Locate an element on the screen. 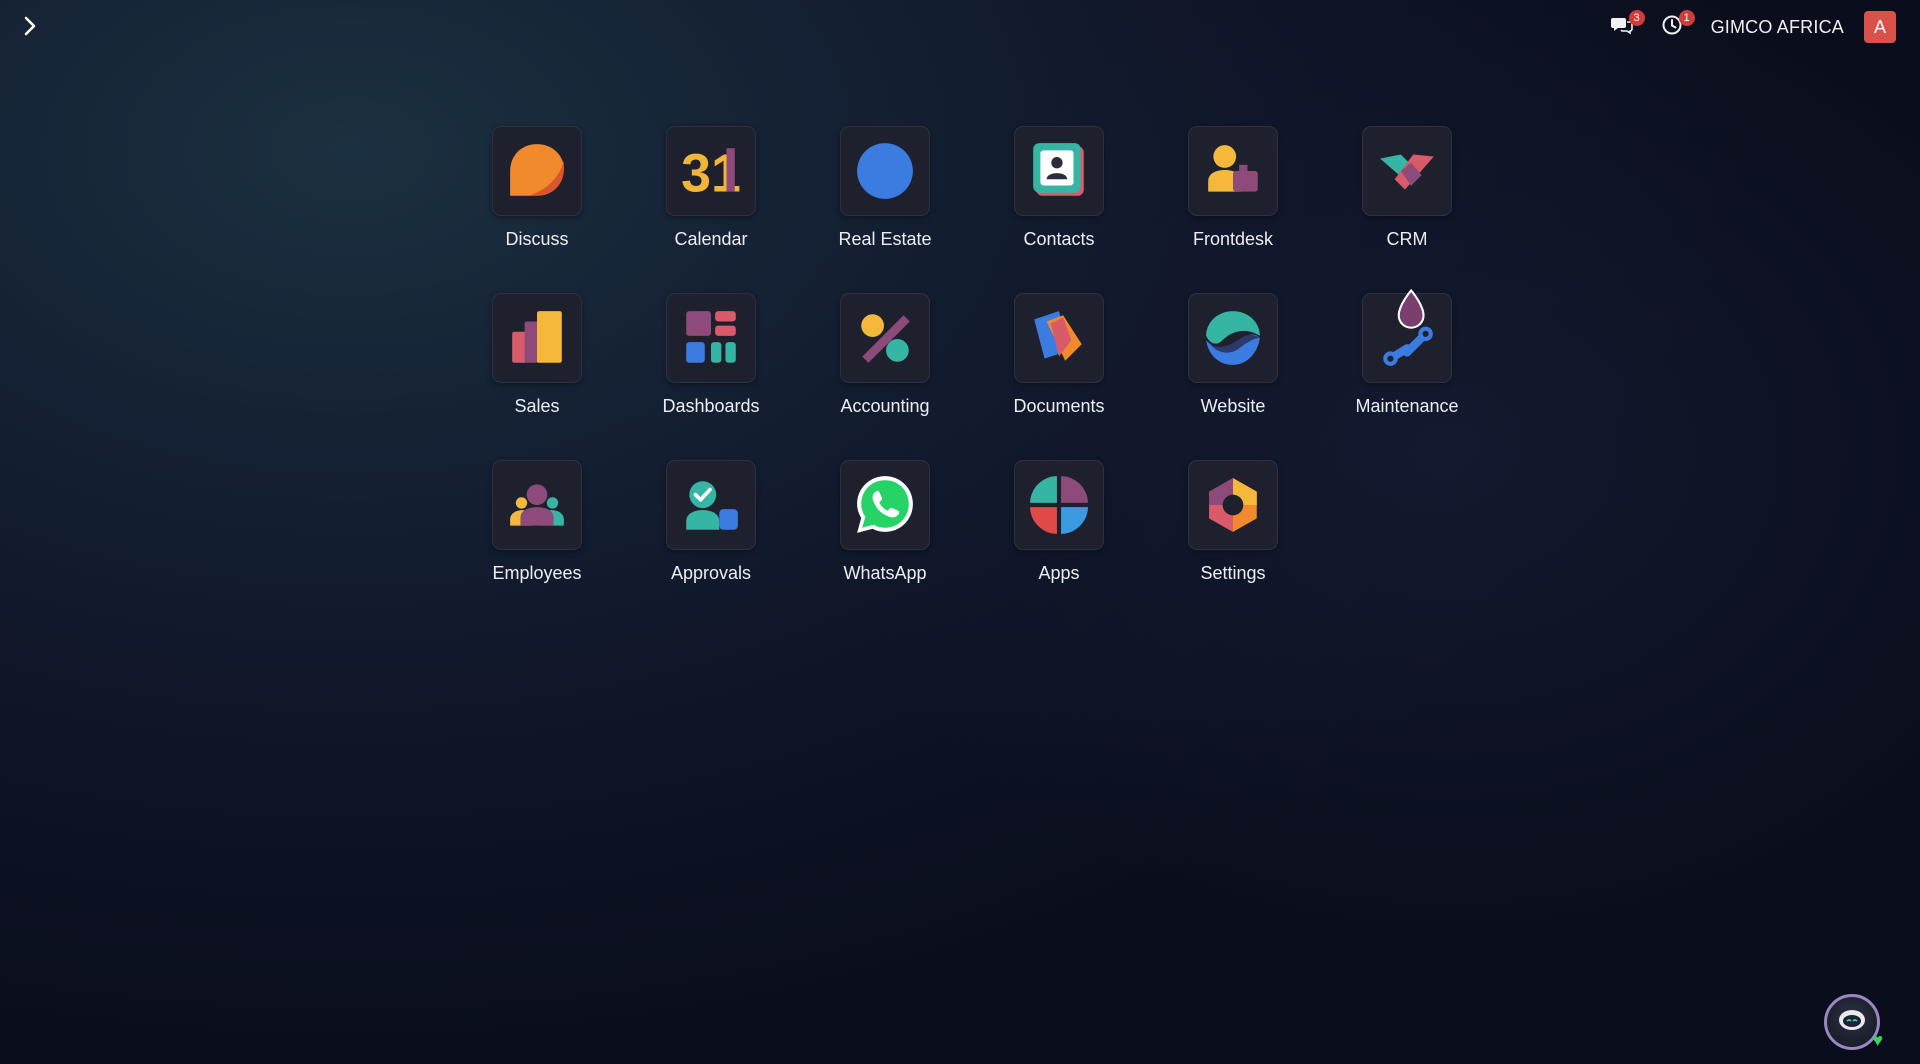 This screenshot has height=1064, width=1920. app-contacts: Contacts is located at coordinates (1059, 209).